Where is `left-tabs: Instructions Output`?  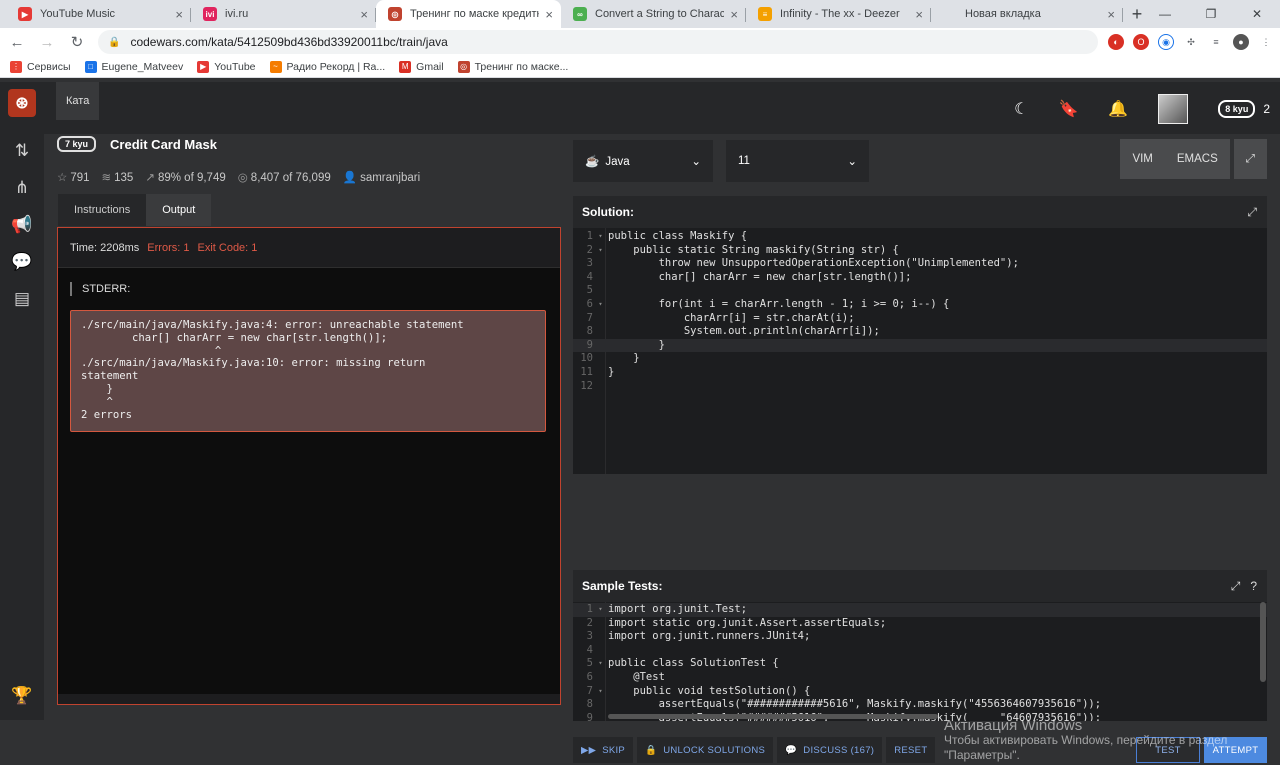
left-tabs: Instructions Output is located at coordinates (135, 210).